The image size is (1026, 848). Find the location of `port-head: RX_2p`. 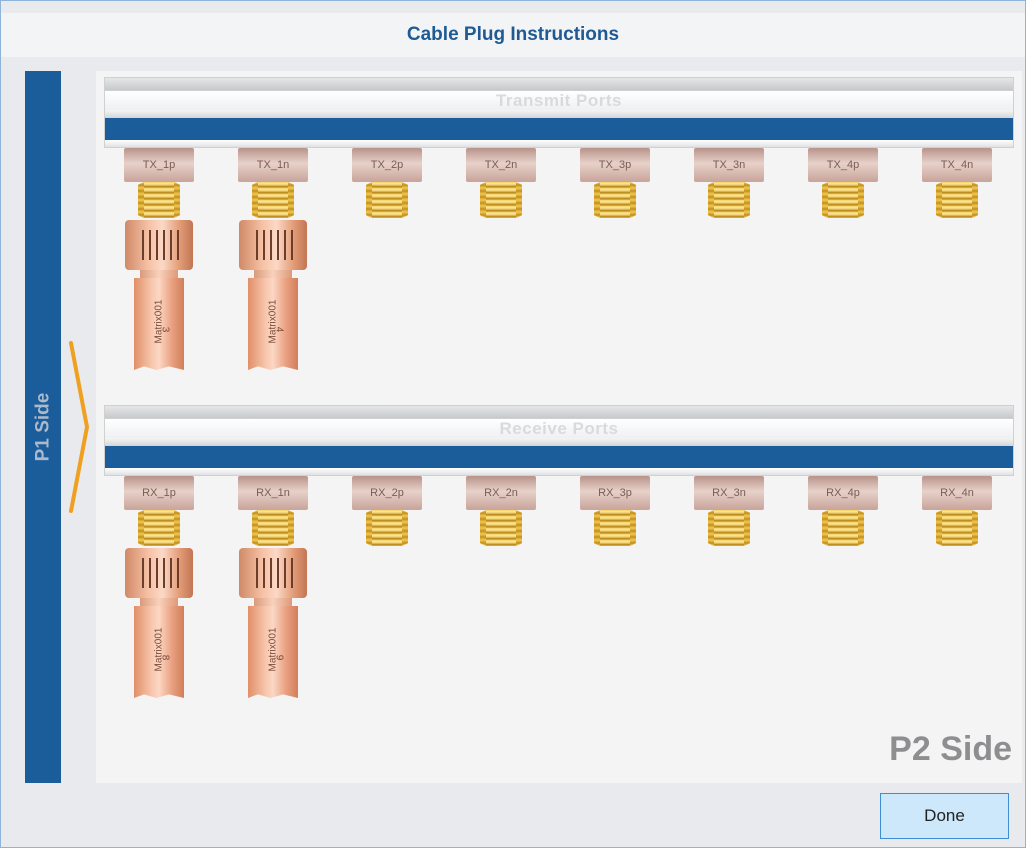

port-head: RX_2p is located at coordinates (387, 493).